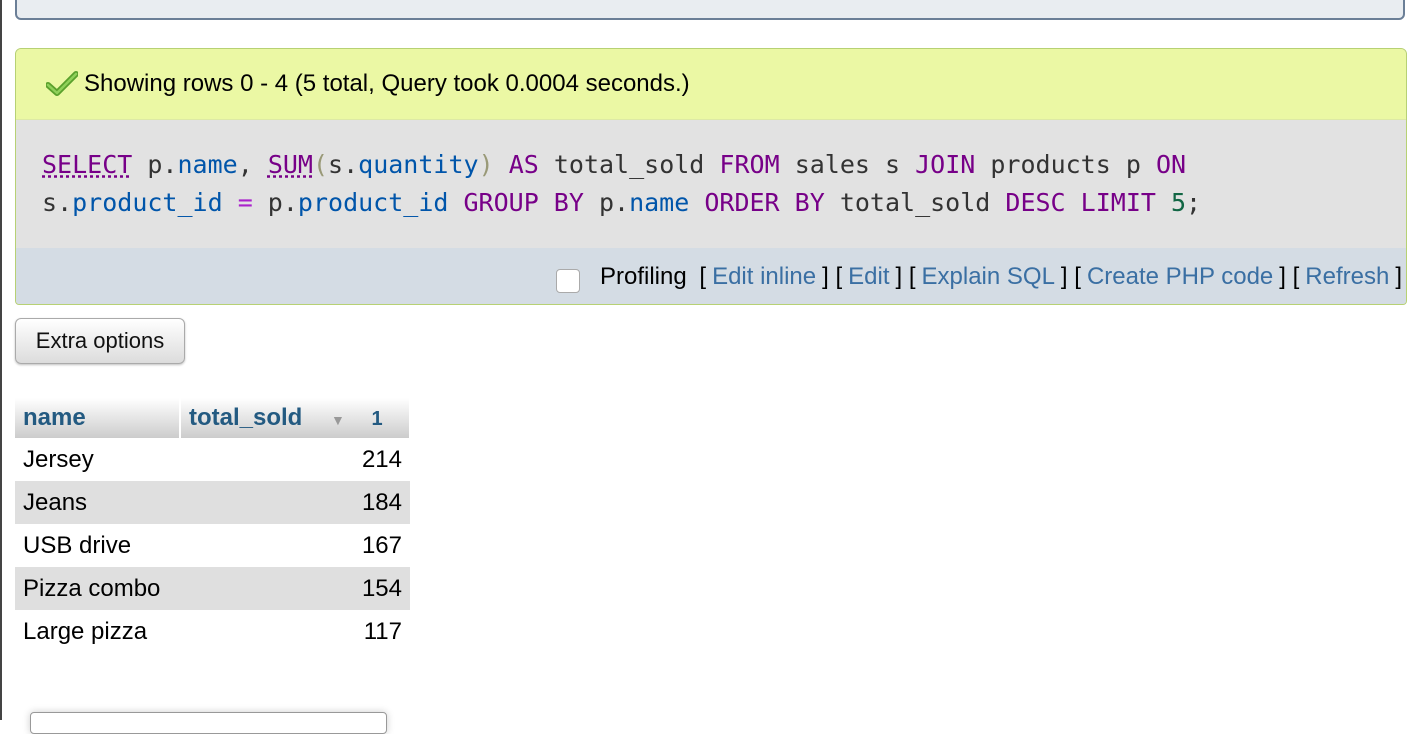  I want to click on column-header-name: name, so click(98, 418).